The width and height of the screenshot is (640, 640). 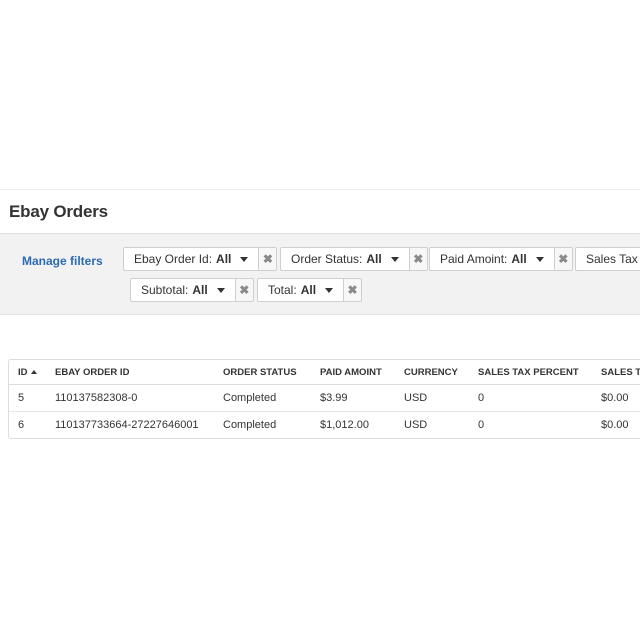 I want to click on column-header-ebay-order-id: EBAY ORDER ID, so click(x=130, y=372).